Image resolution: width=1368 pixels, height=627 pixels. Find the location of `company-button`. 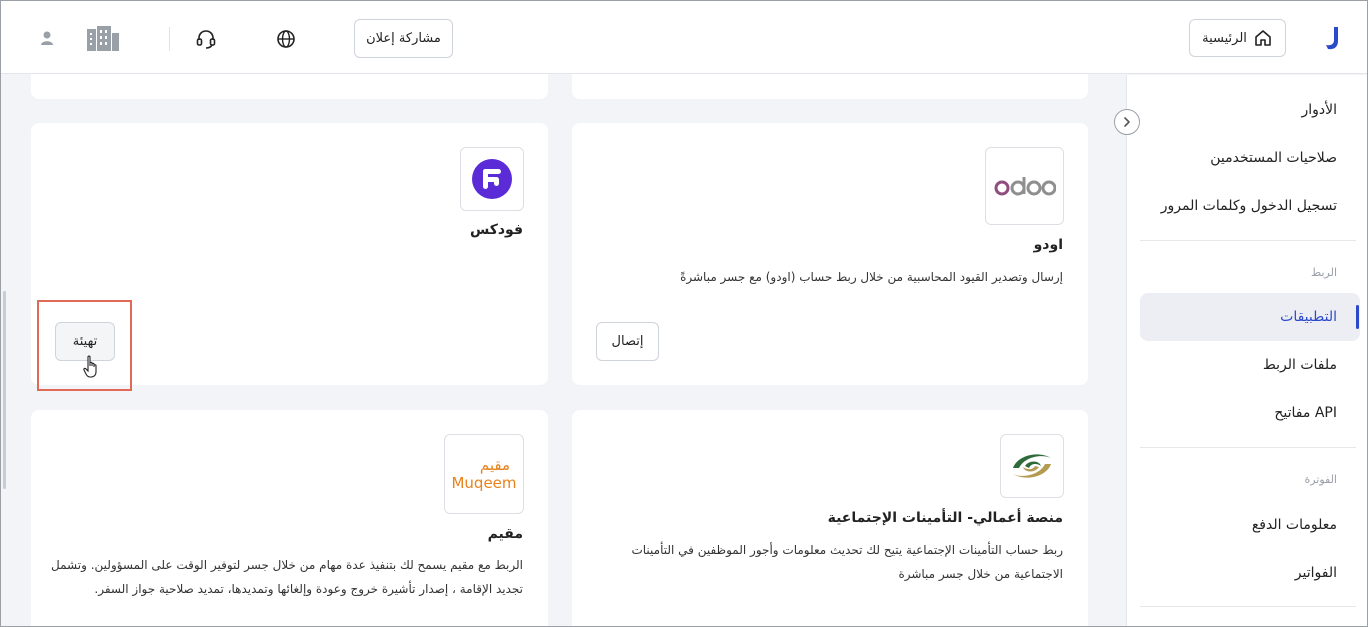

company-button is located at coordinates (103, 38).